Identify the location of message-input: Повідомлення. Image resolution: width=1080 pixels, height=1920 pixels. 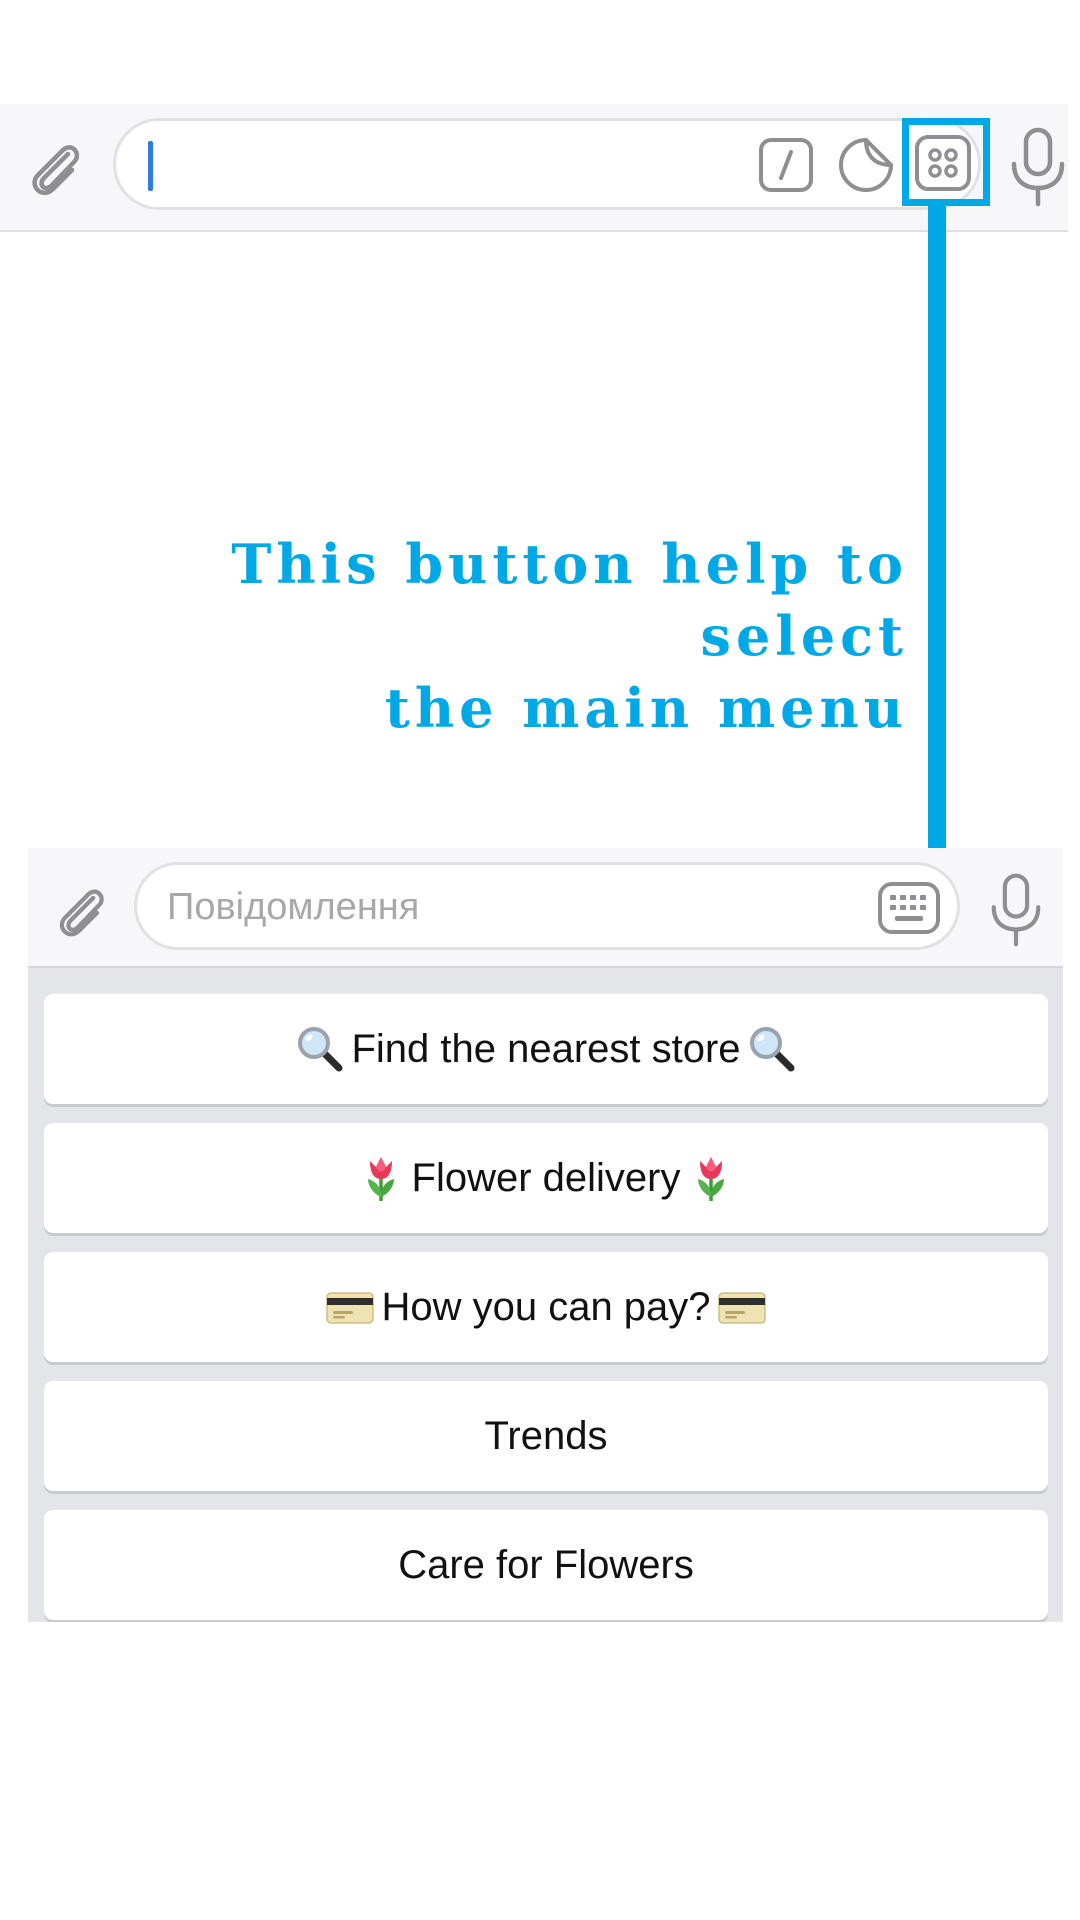
(547, 906).